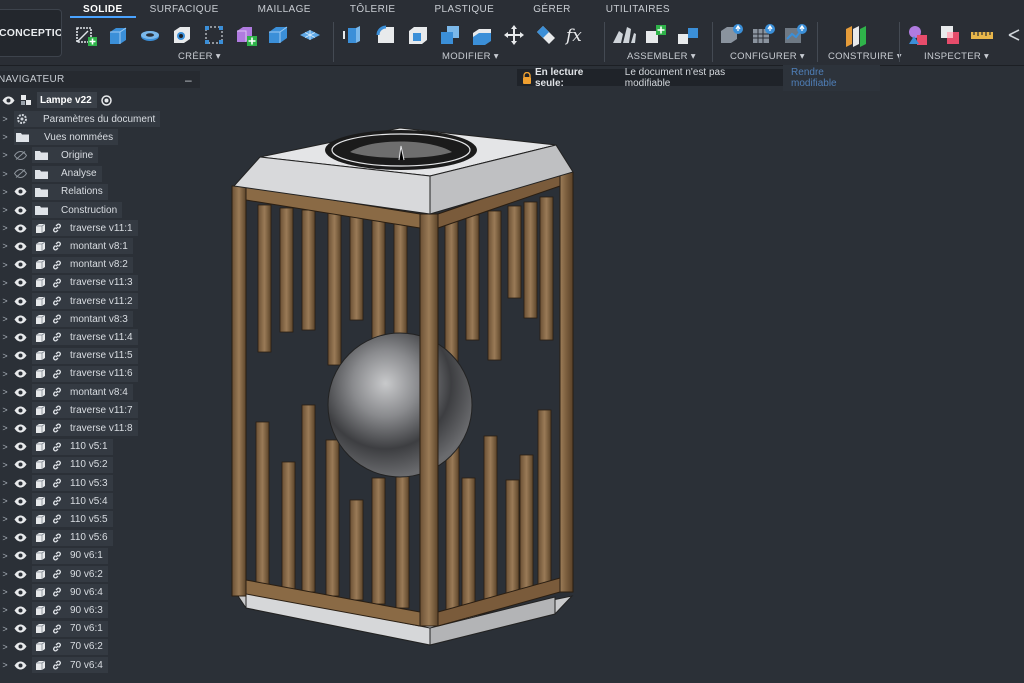 The image size is (1024, 683). I want to click on press-pull-icon, so click(354, 35).